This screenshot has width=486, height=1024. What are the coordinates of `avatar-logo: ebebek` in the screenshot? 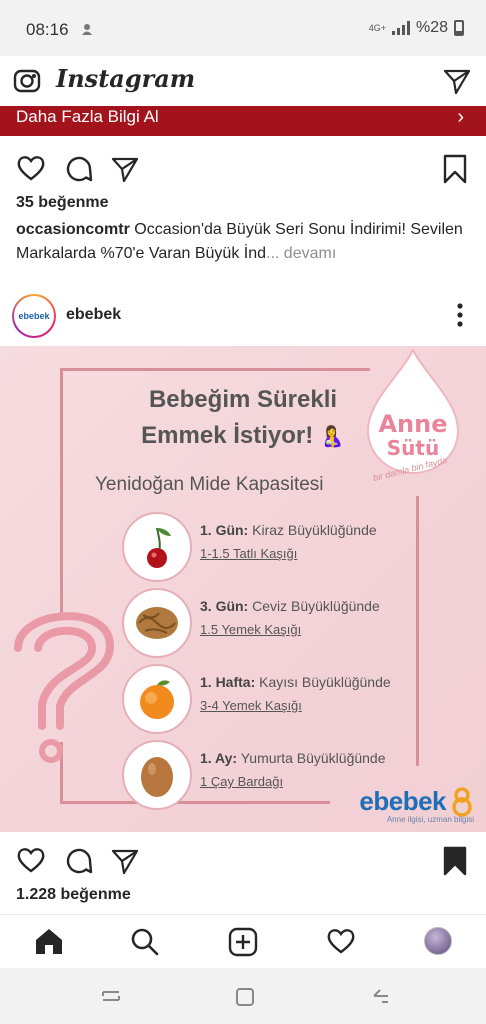 It's located at (34, 316).